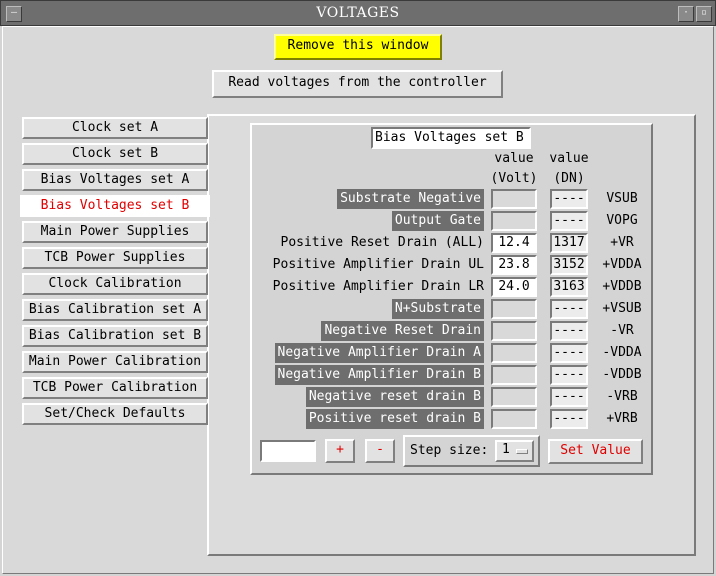 The width and height of the screenshot is (716, 576). What do you see at coordinates (288, 451) in the screenshot?
I see `value-input` at bounding box center [288, 451].